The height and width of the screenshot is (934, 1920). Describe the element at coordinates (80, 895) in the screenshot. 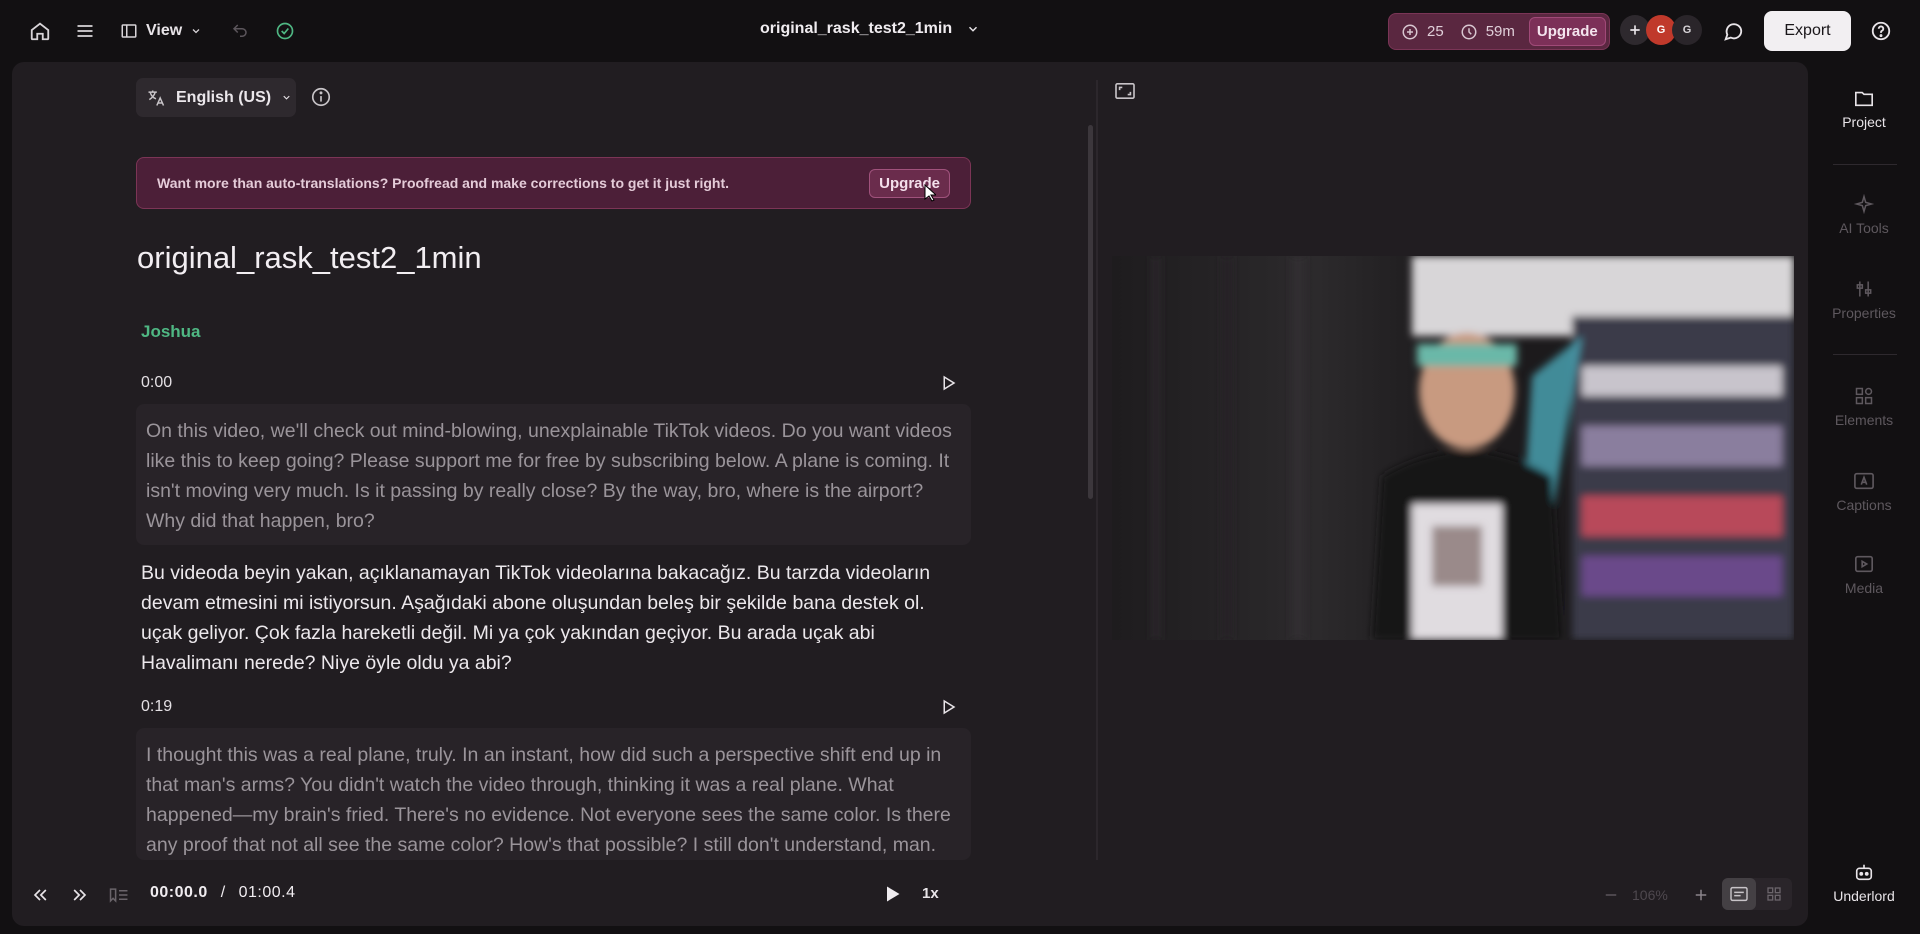

I see `skip-forward-icon` at that location.